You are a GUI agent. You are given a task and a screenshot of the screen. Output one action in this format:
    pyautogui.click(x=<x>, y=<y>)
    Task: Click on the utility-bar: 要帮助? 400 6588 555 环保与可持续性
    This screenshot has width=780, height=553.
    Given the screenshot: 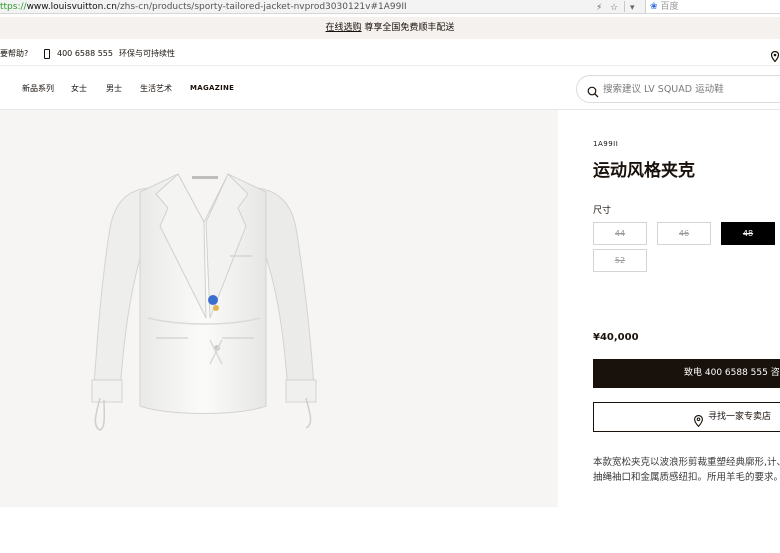 What is the action you would take?
    pyautogui.click(x=390, y=54)
    